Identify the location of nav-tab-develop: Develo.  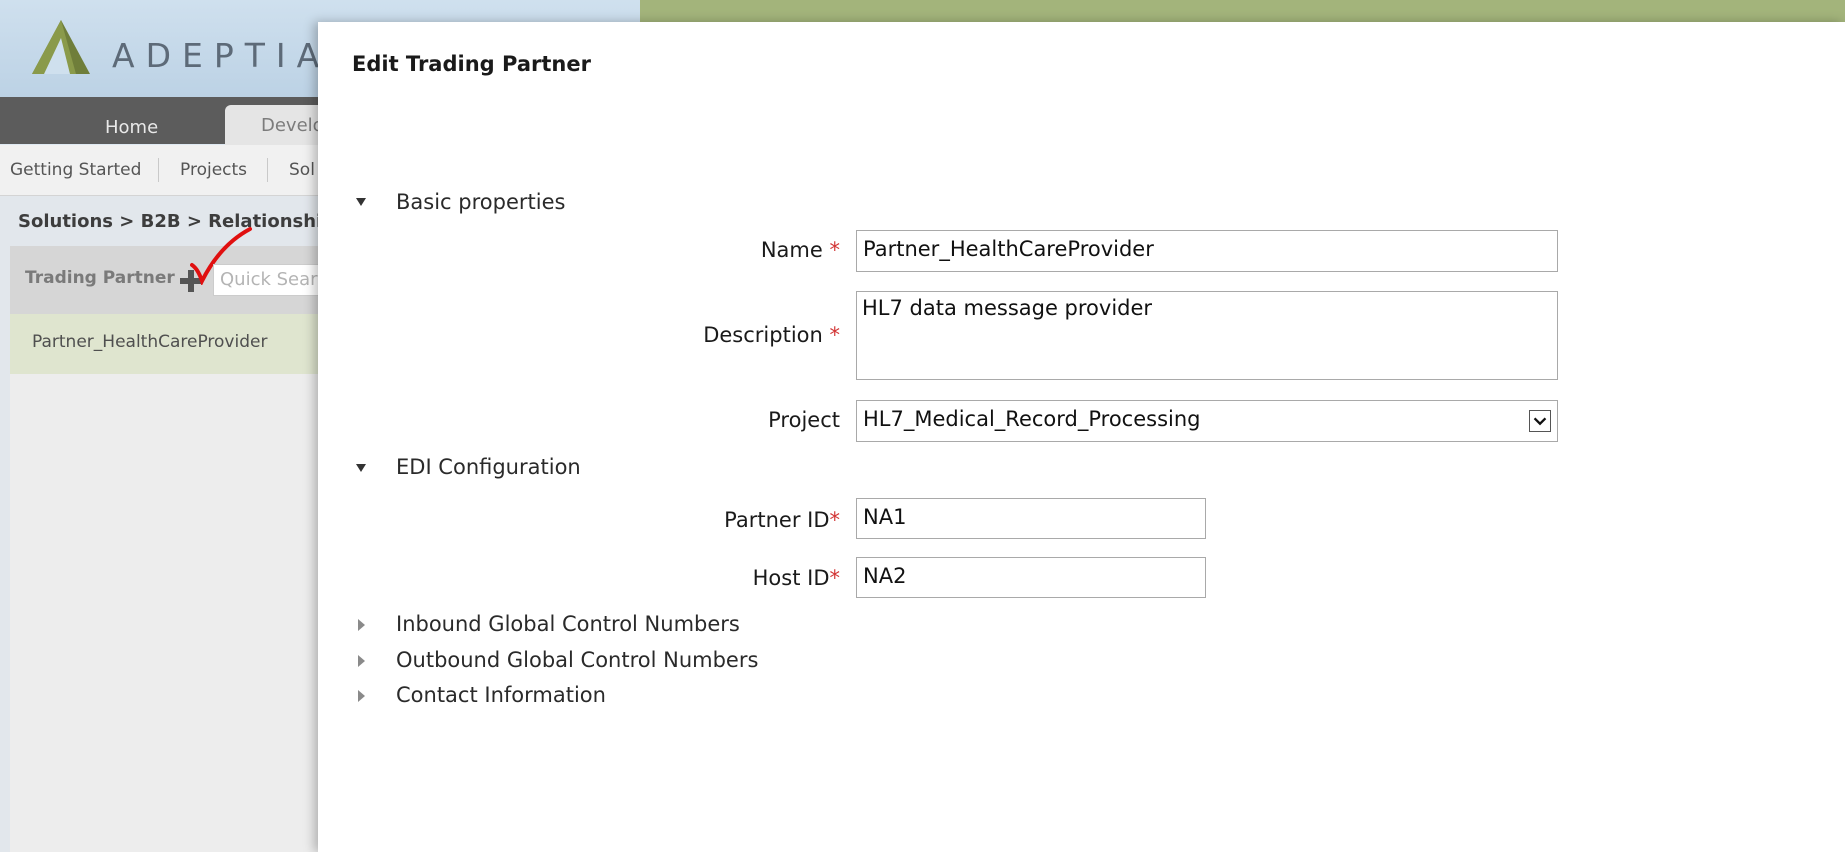
(292, 125).